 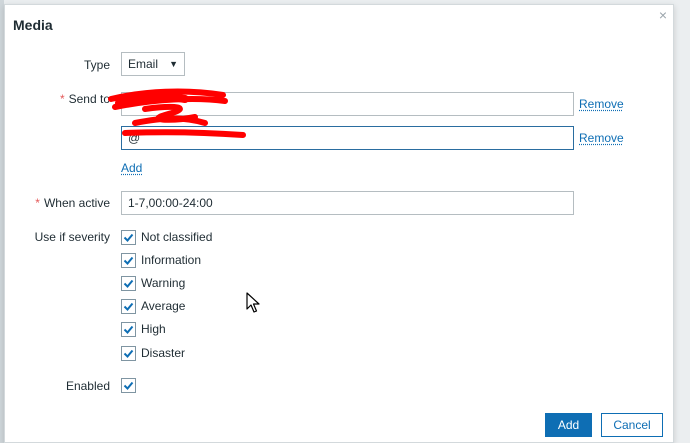 What do you see at coordinates (177, 113) in the screenshot?
I see `redaction-scribble` at bounding box center [177, 113].